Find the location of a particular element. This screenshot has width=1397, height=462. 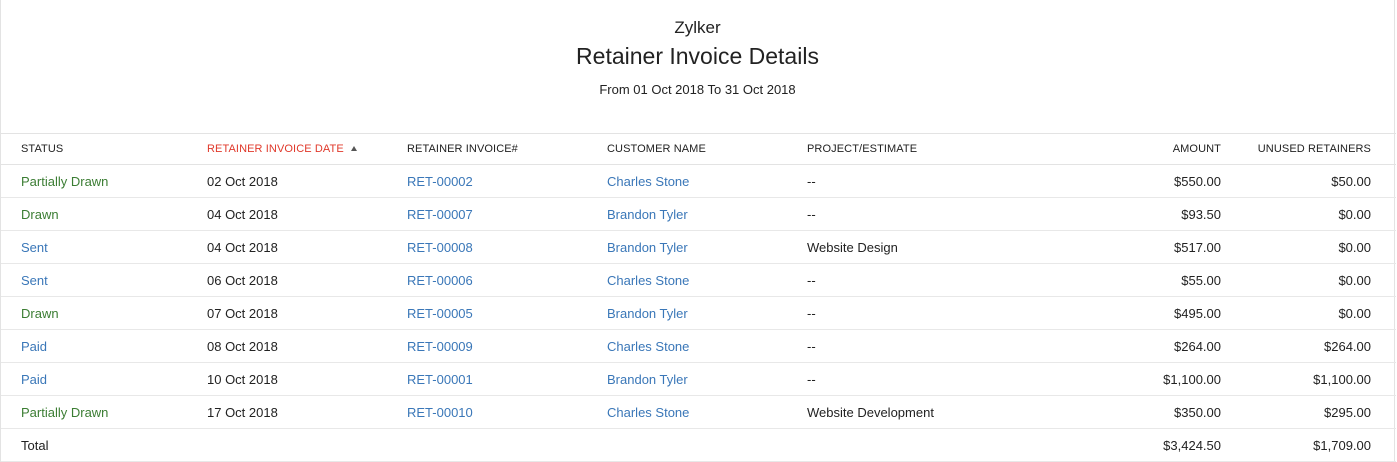

table-footer: Total $3,424.50 $1,709.00 is located at coordinates (698, 445).